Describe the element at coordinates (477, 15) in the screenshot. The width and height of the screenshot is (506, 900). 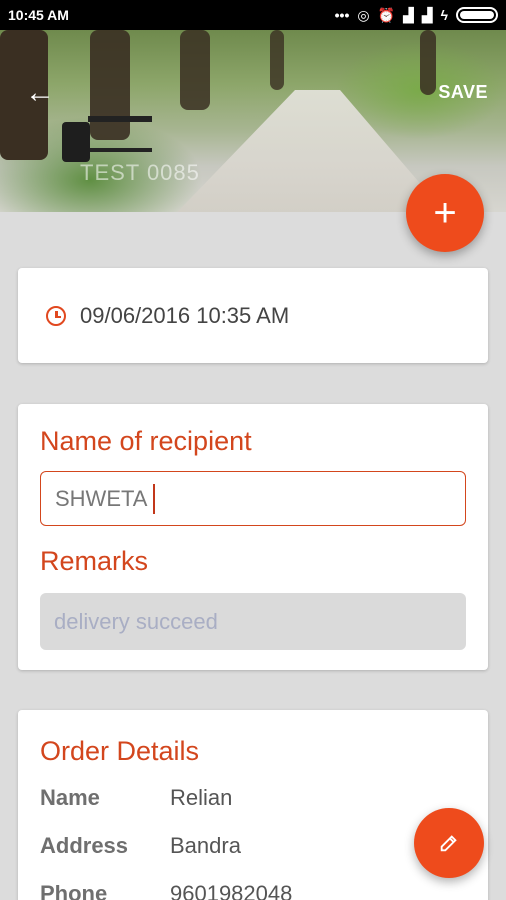
I see `battery-icon` at that location.